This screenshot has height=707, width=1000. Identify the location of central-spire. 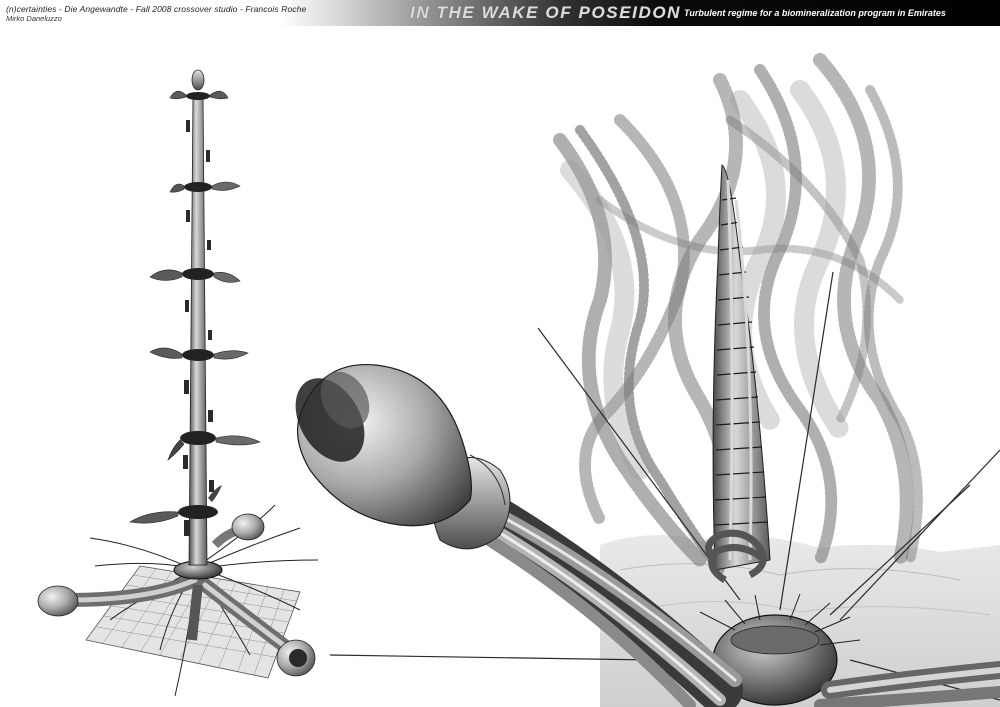
(741, 367).